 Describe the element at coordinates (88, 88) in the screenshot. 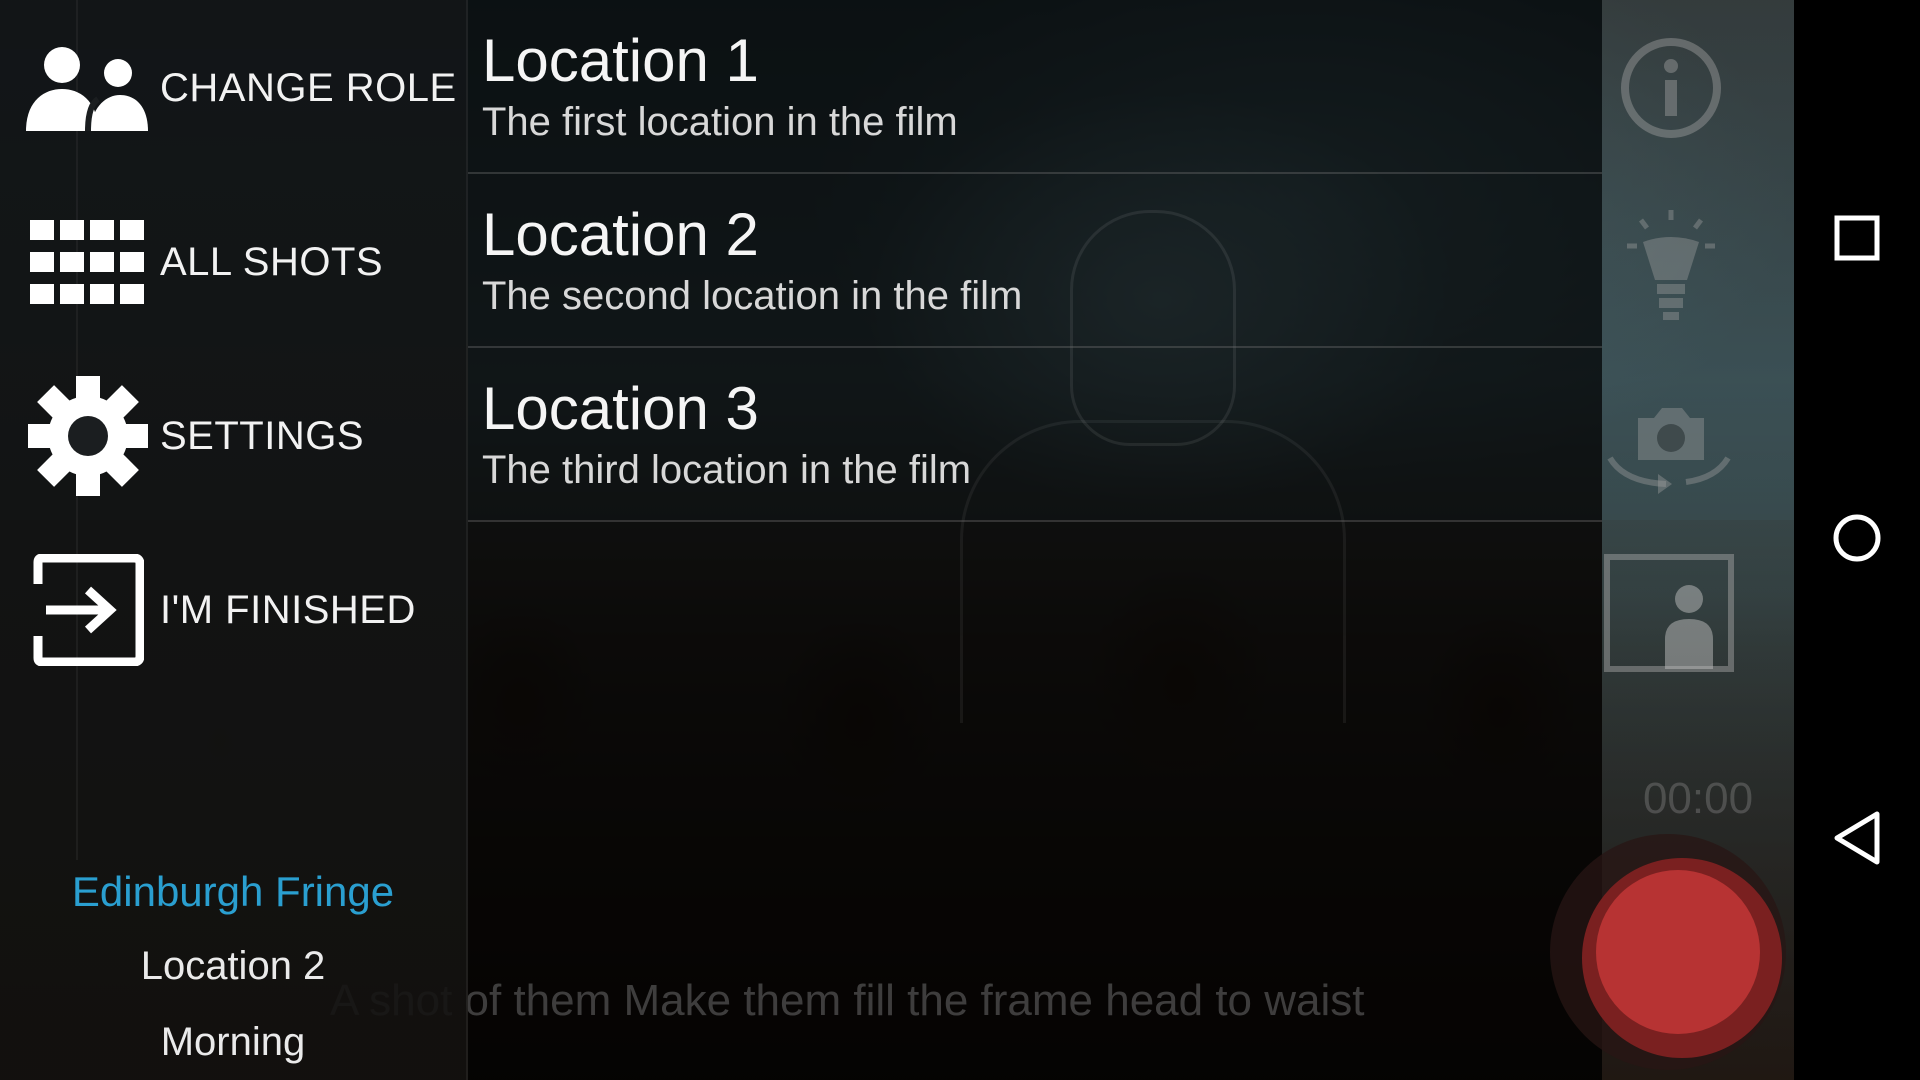

I see `people-icon` at that location.